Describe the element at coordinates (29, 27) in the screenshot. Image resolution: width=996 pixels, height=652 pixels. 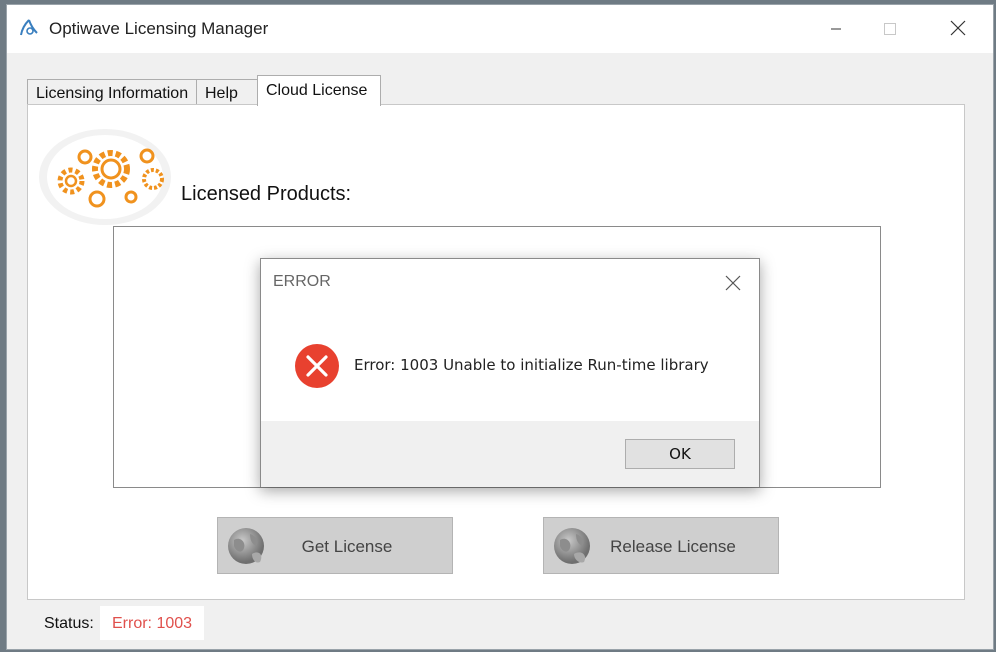
I see `optiwave-logo-icon` at that location.